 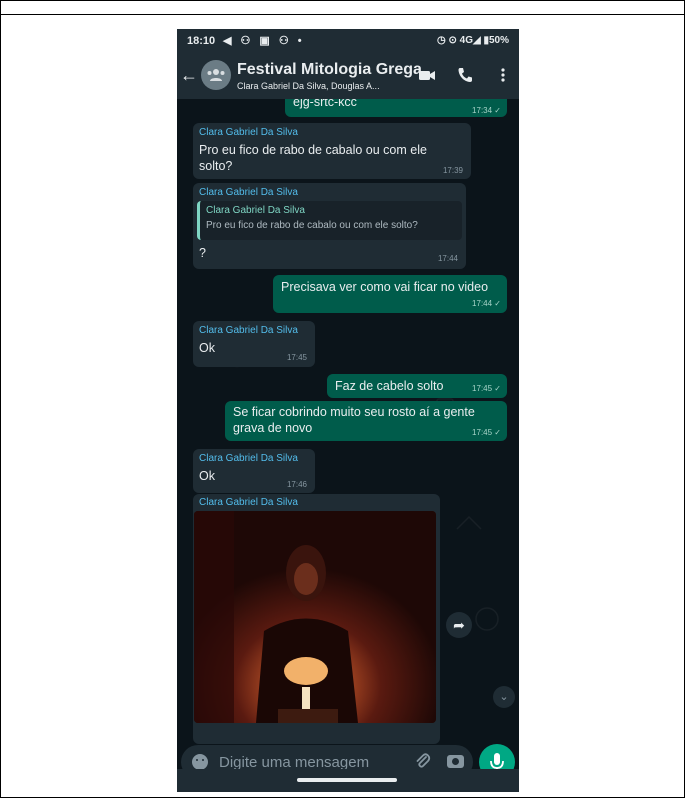 I want to click on message-text-line: solto?, so click(x=216, y=166).